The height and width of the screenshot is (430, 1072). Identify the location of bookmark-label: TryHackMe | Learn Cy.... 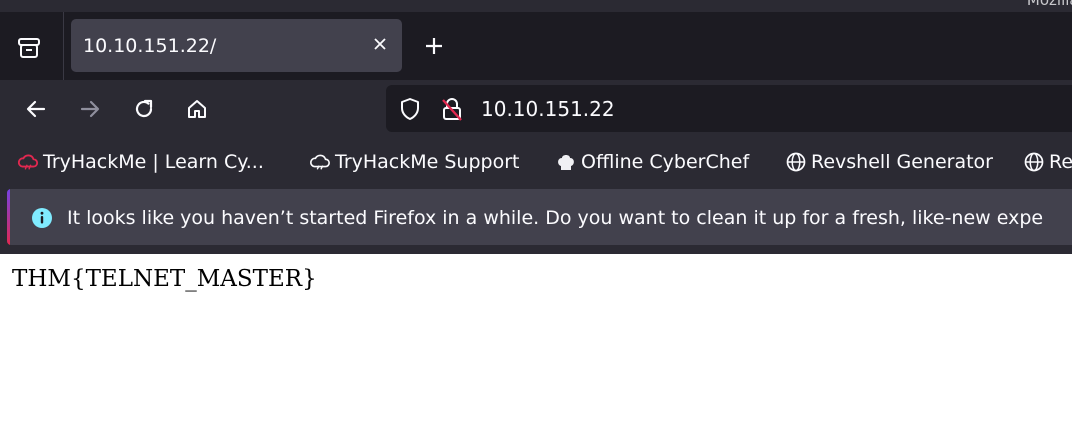
(153, 162).